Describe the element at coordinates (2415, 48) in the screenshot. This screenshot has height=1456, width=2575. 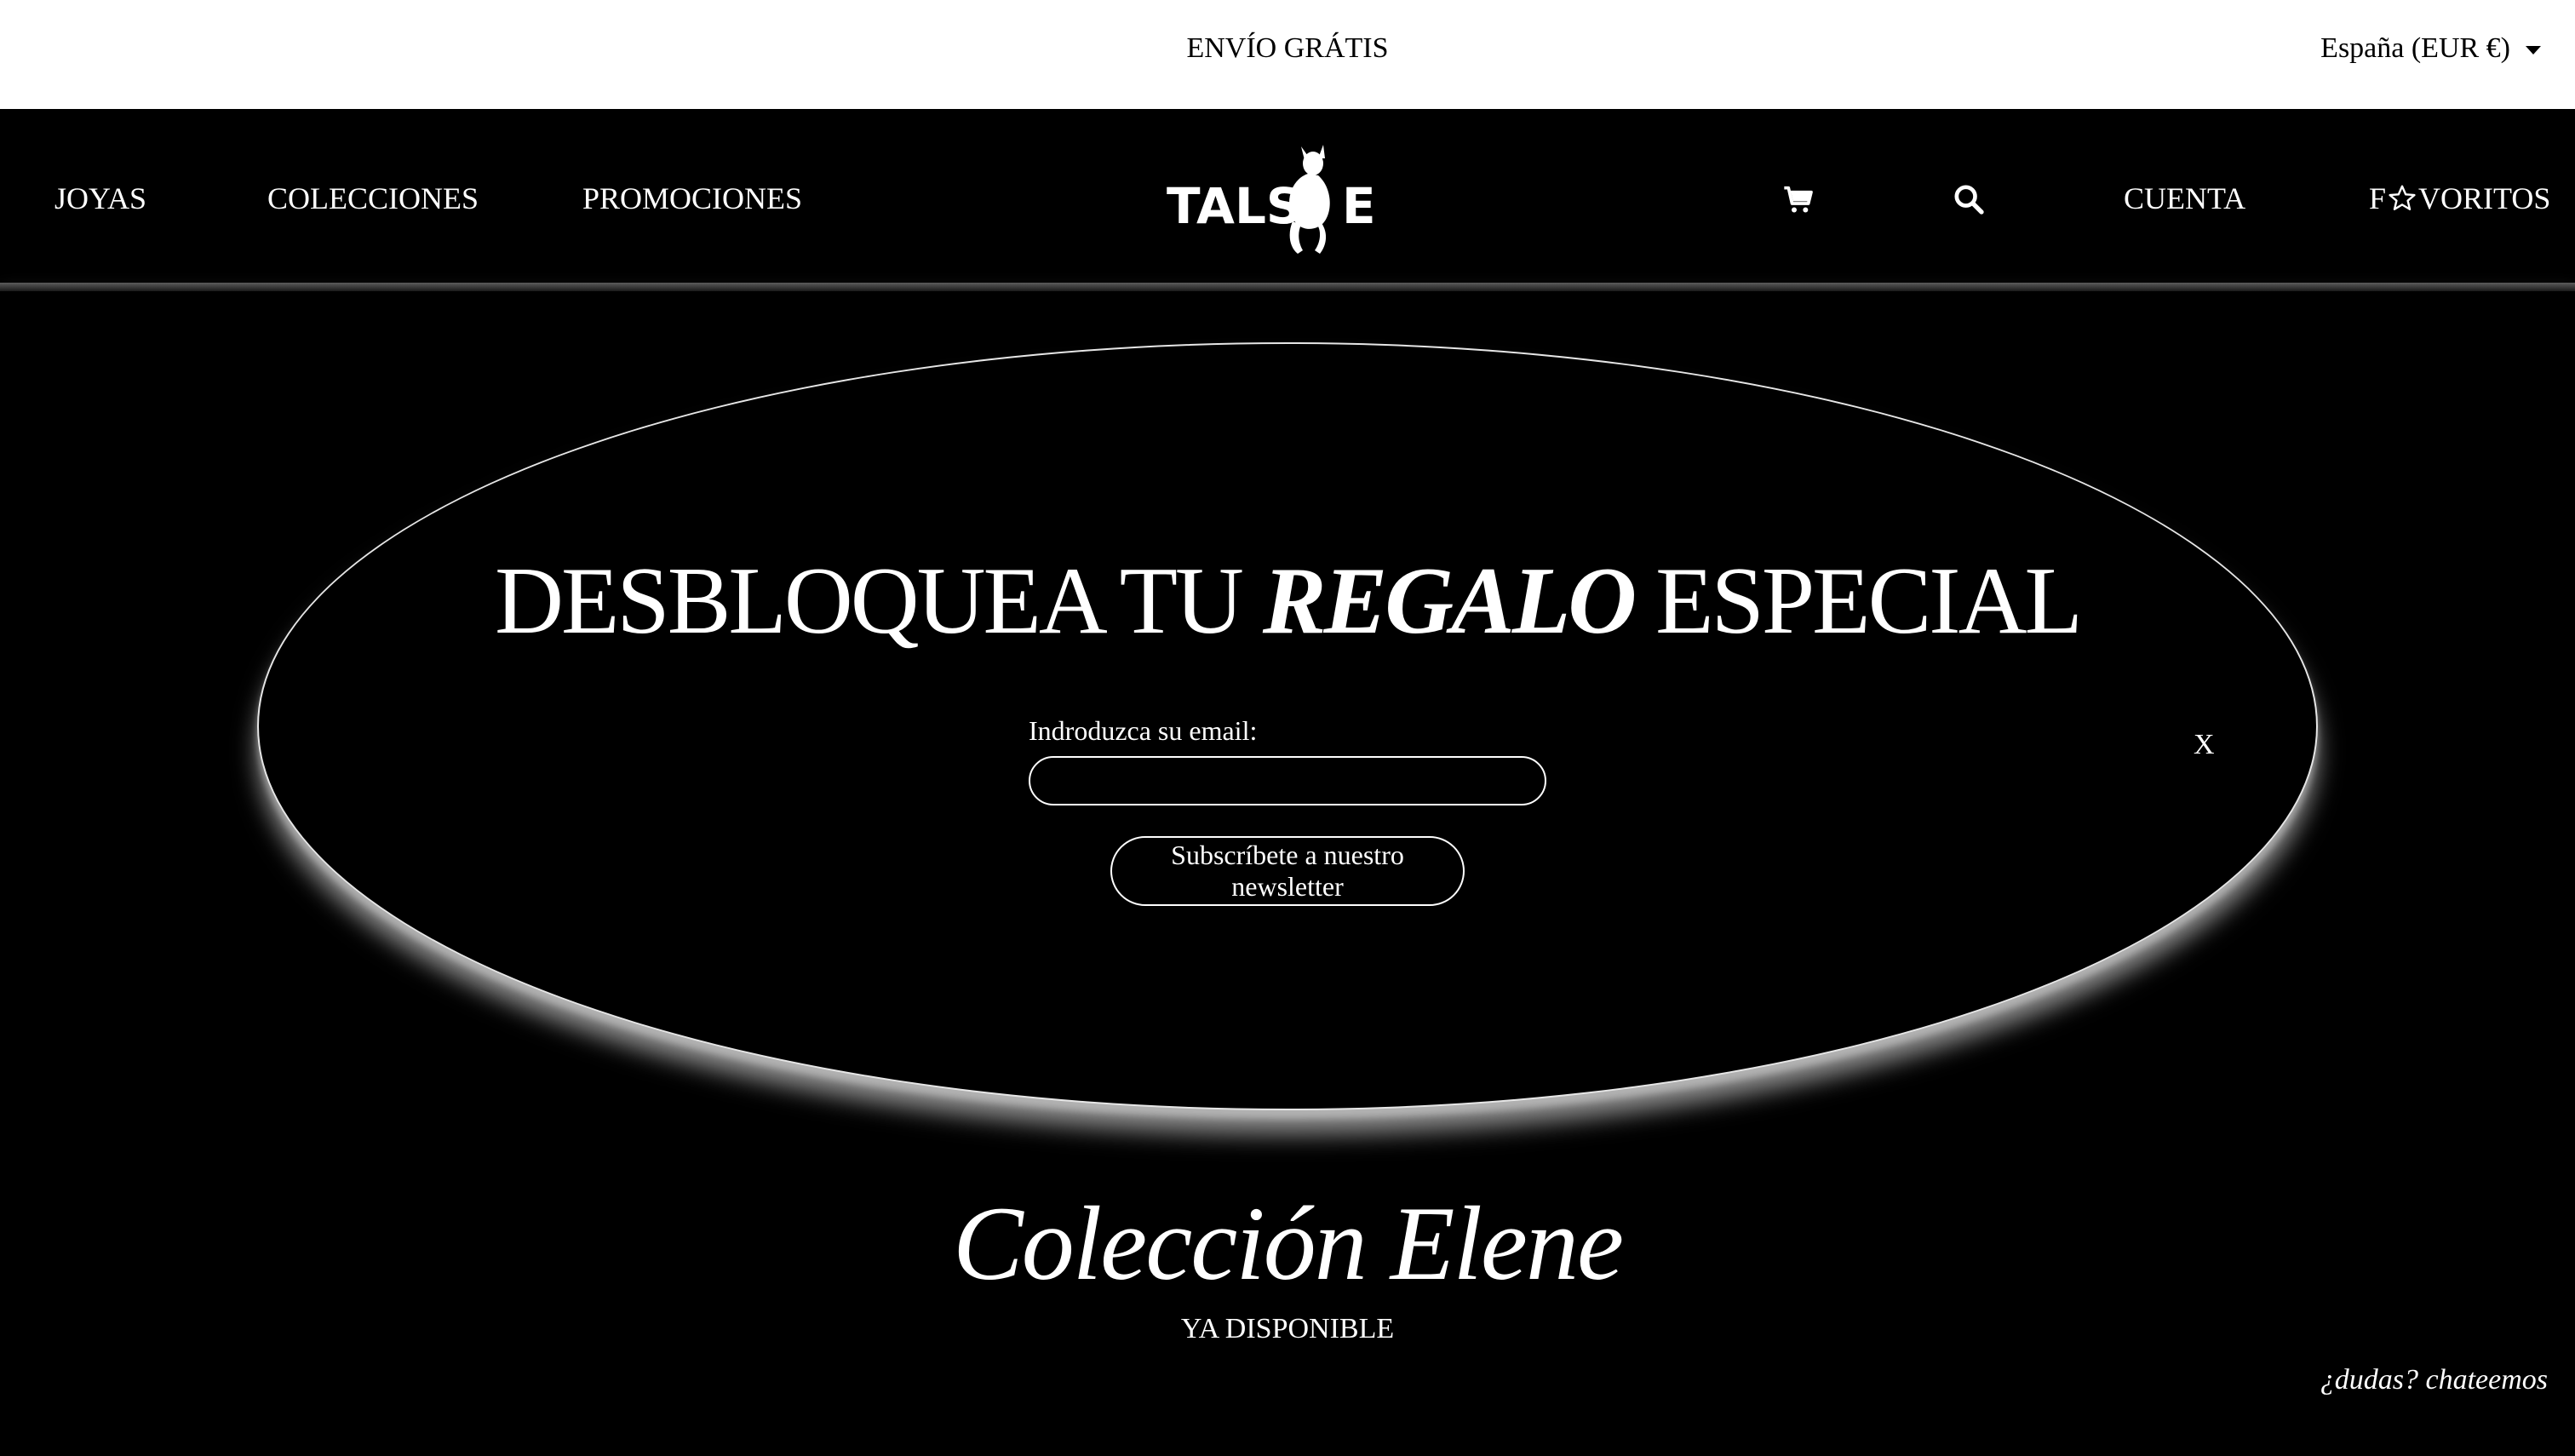
I see `region-label: España (EUR €)` at that location.